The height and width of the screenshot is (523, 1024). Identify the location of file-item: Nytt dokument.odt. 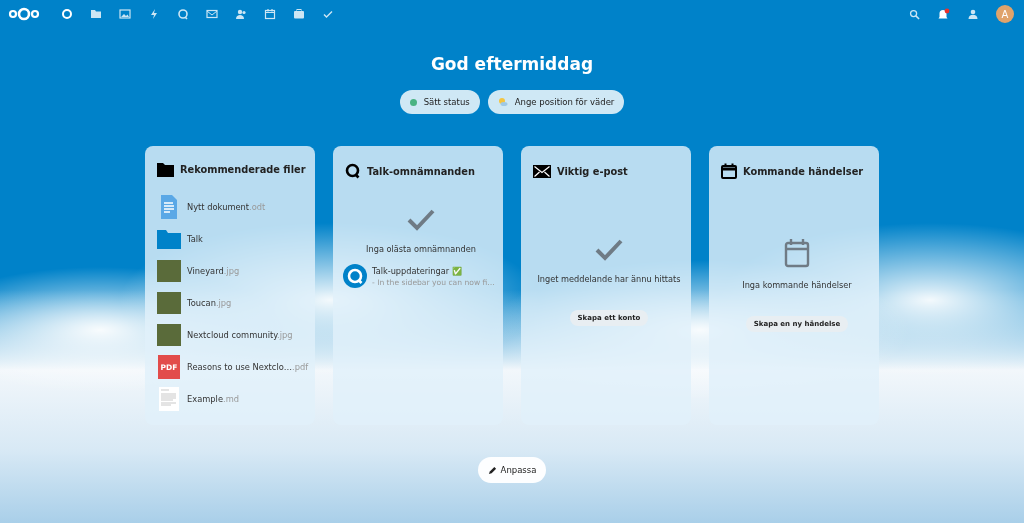
(233, 207).